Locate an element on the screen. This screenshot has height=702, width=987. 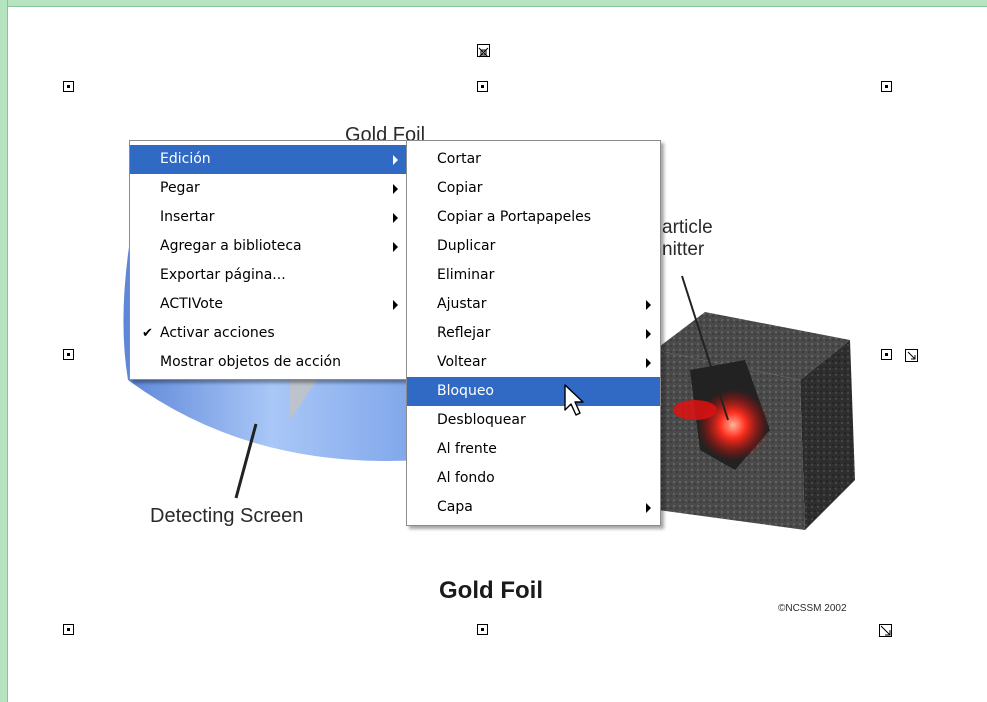
menu-item-insertar: Insertar is located at coordinates (268, 217).